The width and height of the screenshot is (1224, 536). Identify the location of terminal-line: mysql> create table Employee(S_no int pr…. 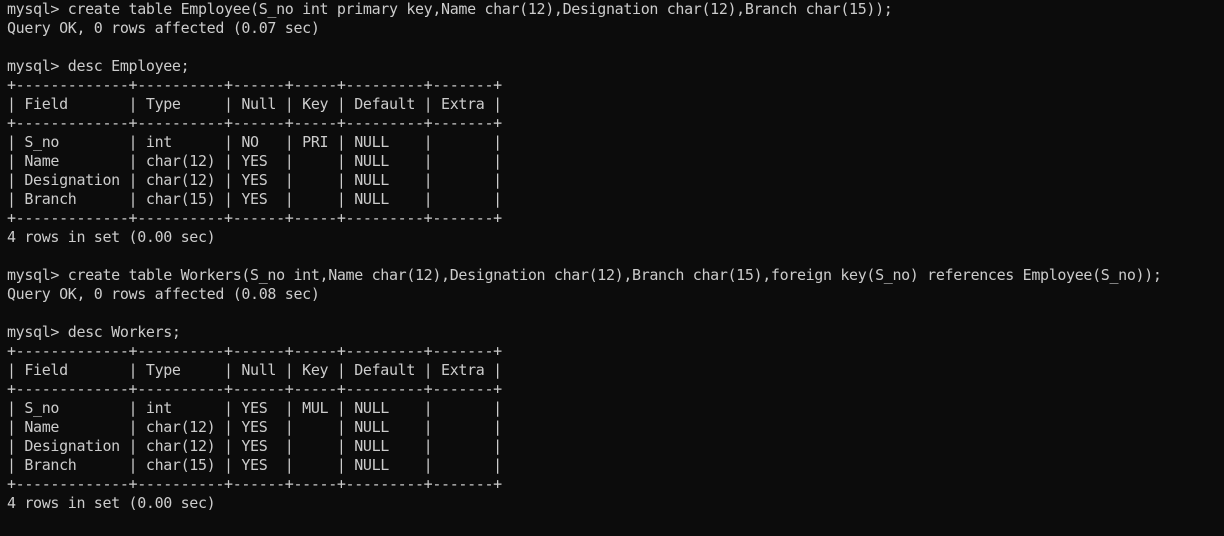
(450, 9).